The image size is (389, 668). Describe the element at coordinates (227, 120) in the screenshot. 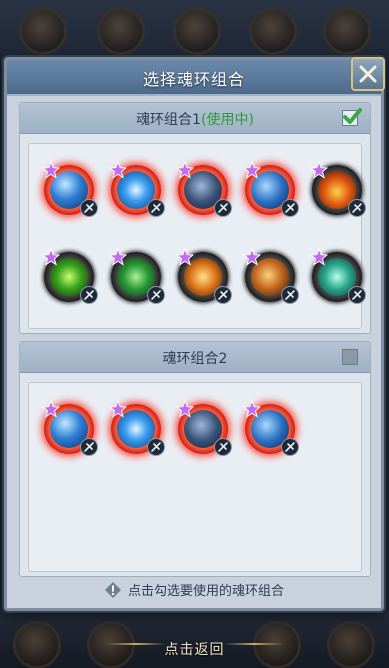

I see `combo-status-1: (使用中)` at that location.